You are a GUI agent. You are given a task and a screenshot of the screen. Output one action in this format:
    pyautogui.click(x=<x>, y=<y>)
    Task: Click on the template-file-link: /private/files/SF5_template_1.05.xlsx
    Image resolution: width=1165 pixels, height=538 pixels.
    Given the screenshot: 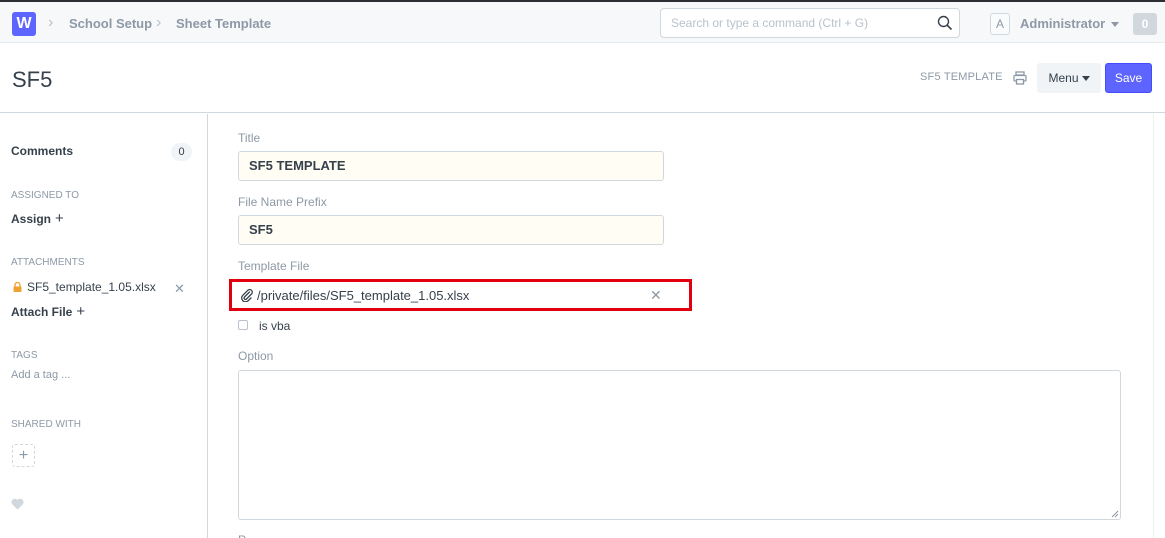 What is the action you would take?
    pyautogui.click(x=363, y=295)
    